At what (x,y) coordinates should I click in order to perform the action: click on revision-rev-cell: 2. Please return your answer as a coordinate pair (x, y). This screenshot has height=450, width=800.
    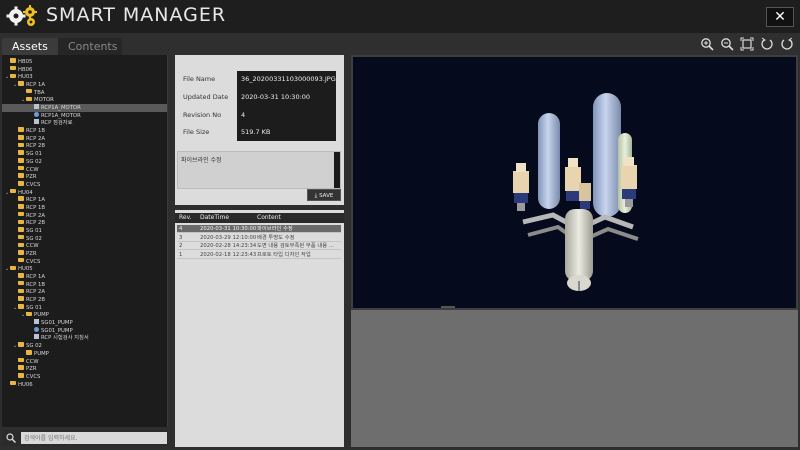
    Looking at the image, I should click on (181, 246).